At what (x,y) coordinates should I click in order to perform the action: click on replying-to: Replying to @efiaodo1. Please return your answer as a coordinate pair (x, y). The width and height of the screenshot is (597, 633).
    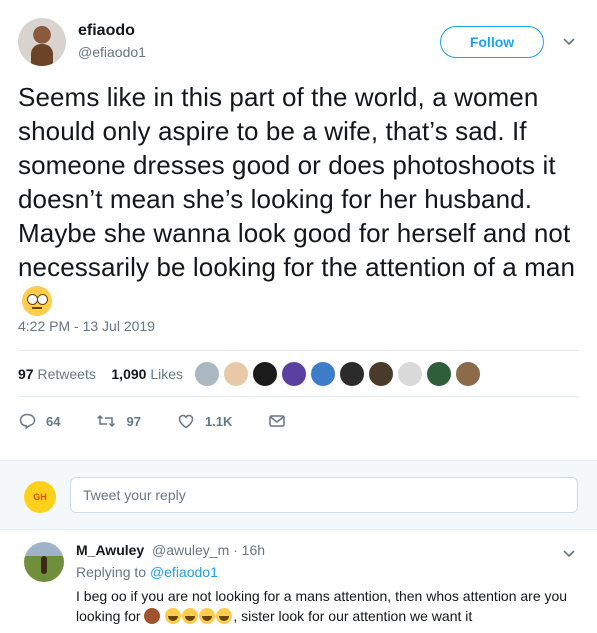
    Looking at the image, I should click on (147, 572).